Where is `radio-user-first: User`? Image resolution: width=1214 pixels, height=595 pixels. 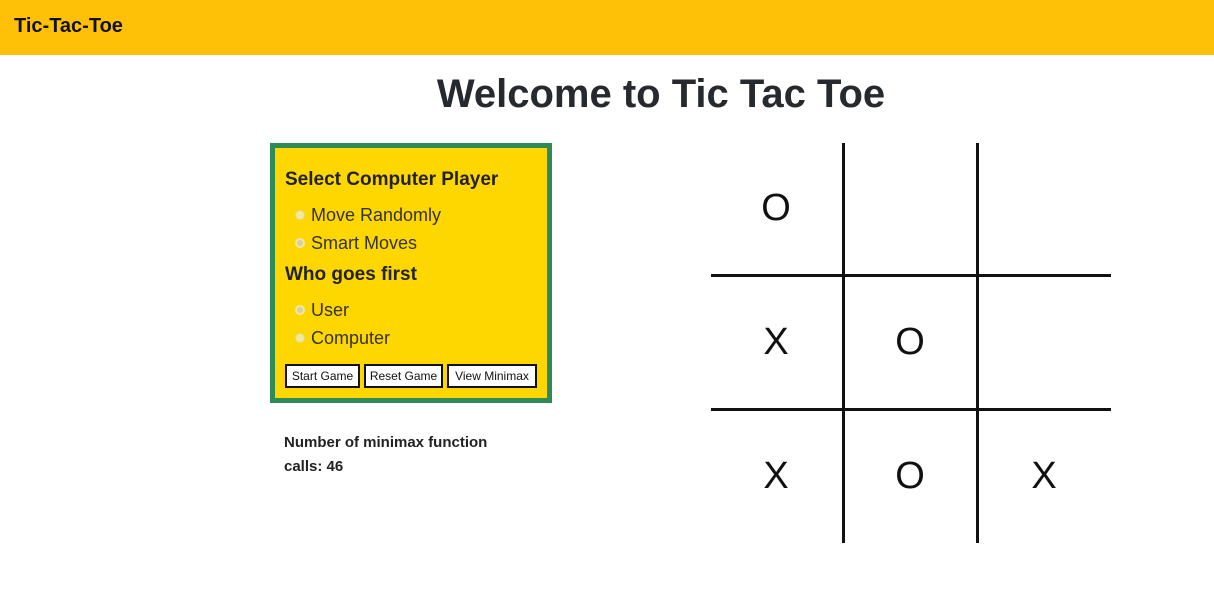 radio-user-first: User is located at coordinates (322, 310).